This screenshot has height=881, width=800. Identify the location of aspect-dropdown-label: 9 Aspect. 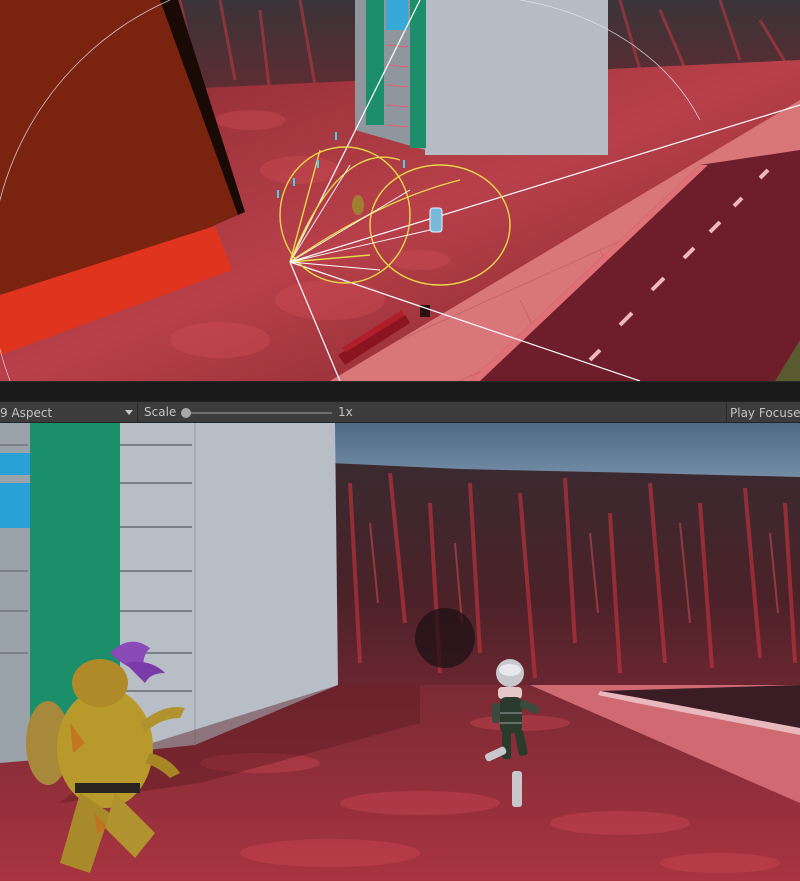
(26, 412).